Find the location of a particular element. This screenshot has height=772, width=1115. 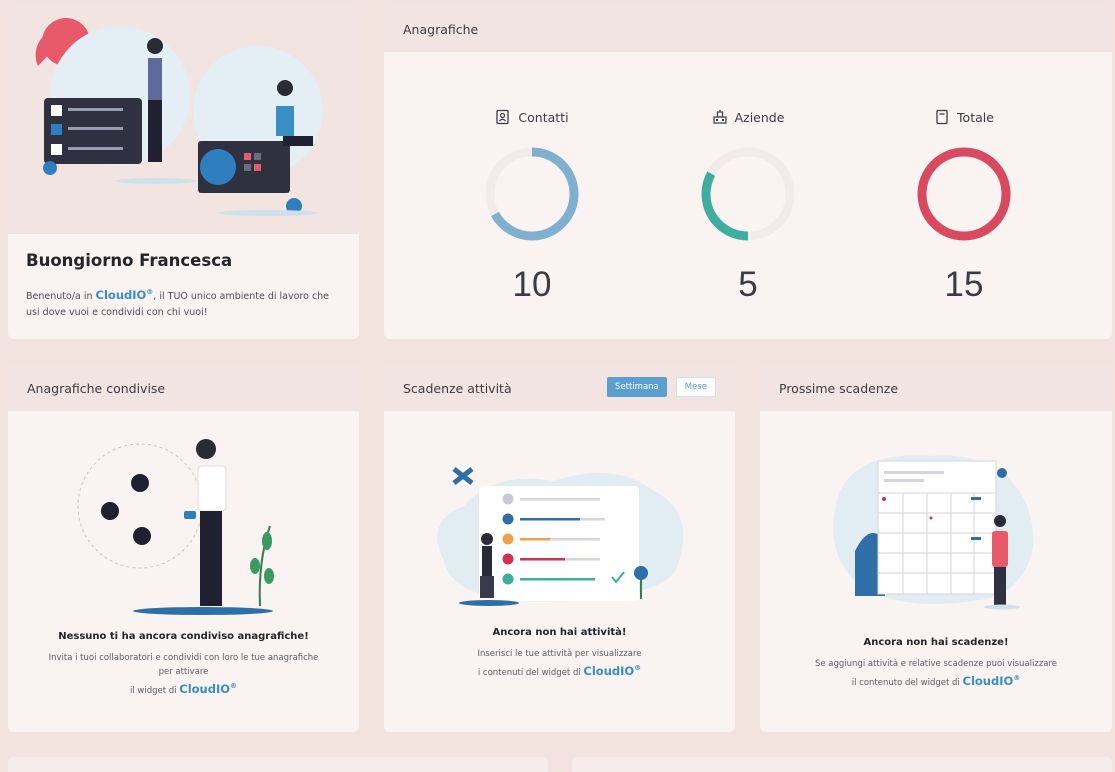

deadlines-illustration is located at coordinates (560, 536).